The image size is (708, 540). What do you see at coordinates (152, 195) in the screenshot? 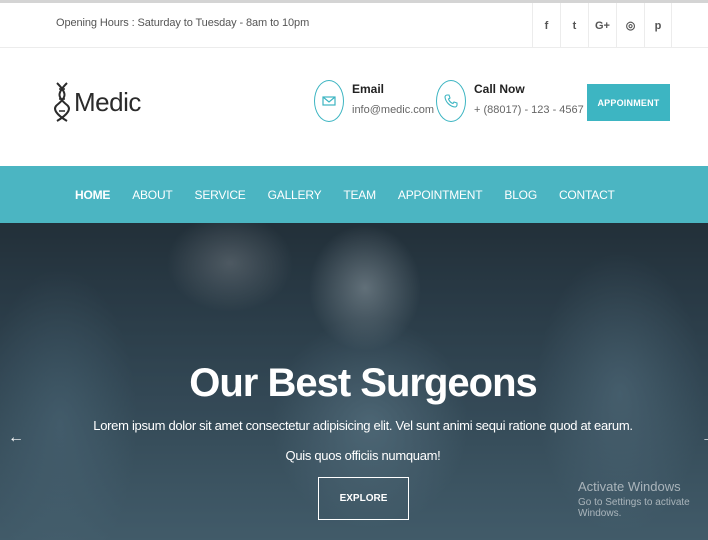
I see `nav-item-about: ABOUT` at bounding box center [152, 195].